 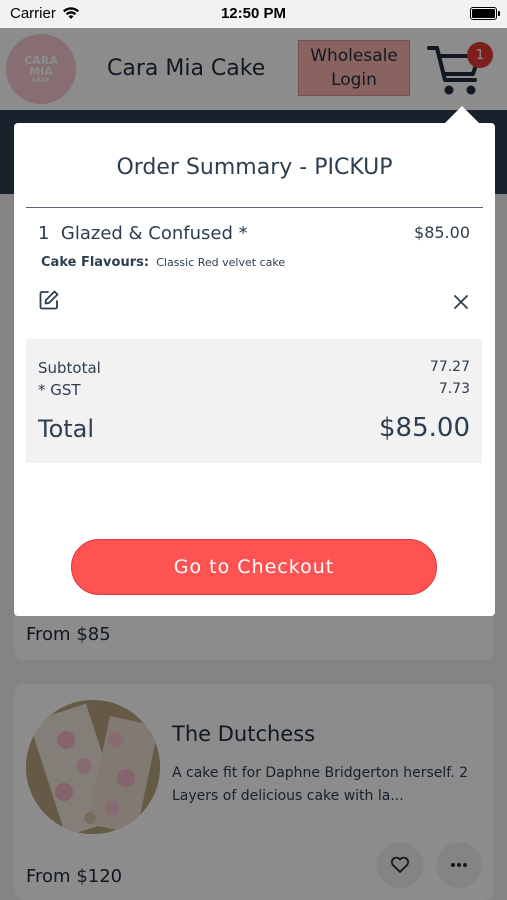 What do you see at coordinates (454, 389) in the screenshot?
I see `gst-value: 7.73` at bounding box center [454, 389].